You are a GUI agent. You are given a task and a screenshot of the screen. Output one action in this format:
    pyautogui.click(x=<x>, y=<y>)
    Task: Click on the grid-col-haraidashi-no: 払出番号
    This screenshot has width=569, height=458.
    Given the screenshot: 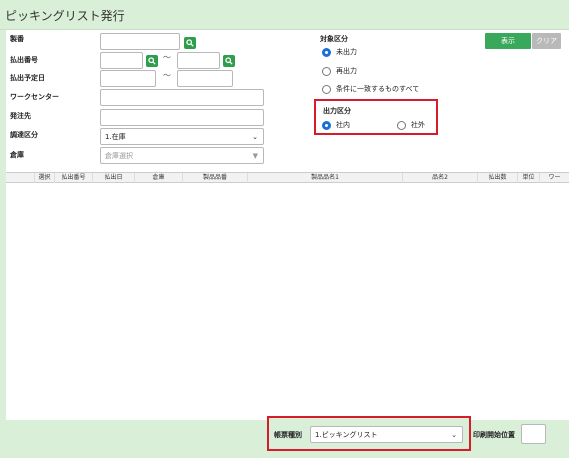 What is the action you would take?
    pyautogui.click(x=73, y=178)
    